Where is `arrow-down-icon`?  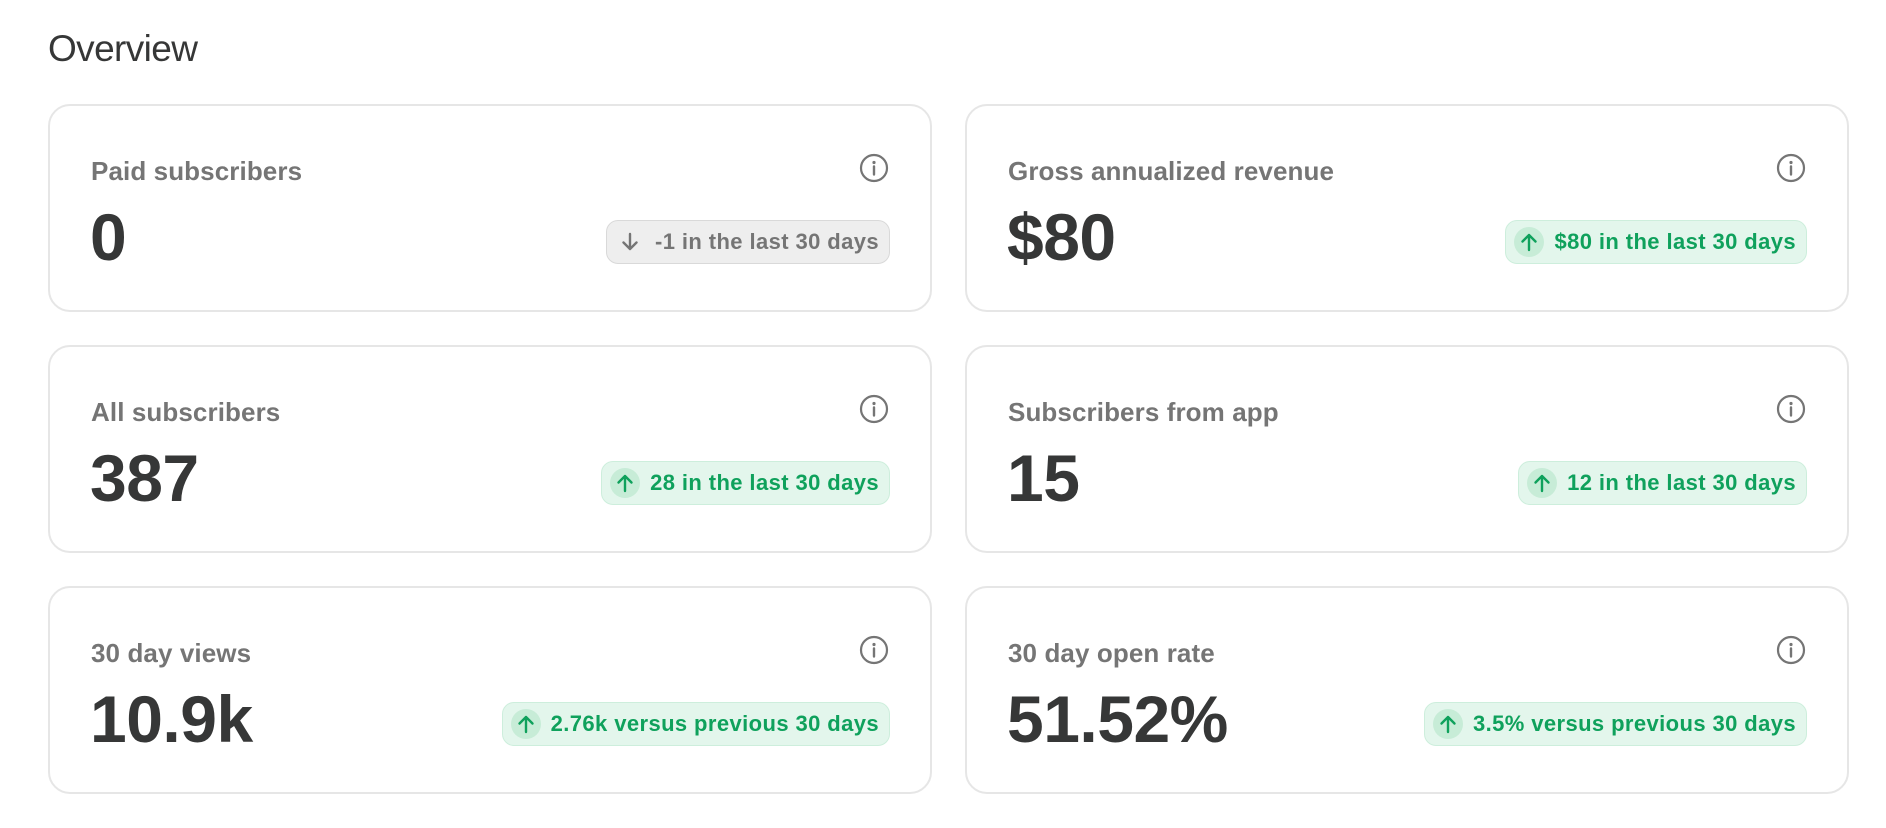
arrow-down-icon is located at coordinates (630, 242).